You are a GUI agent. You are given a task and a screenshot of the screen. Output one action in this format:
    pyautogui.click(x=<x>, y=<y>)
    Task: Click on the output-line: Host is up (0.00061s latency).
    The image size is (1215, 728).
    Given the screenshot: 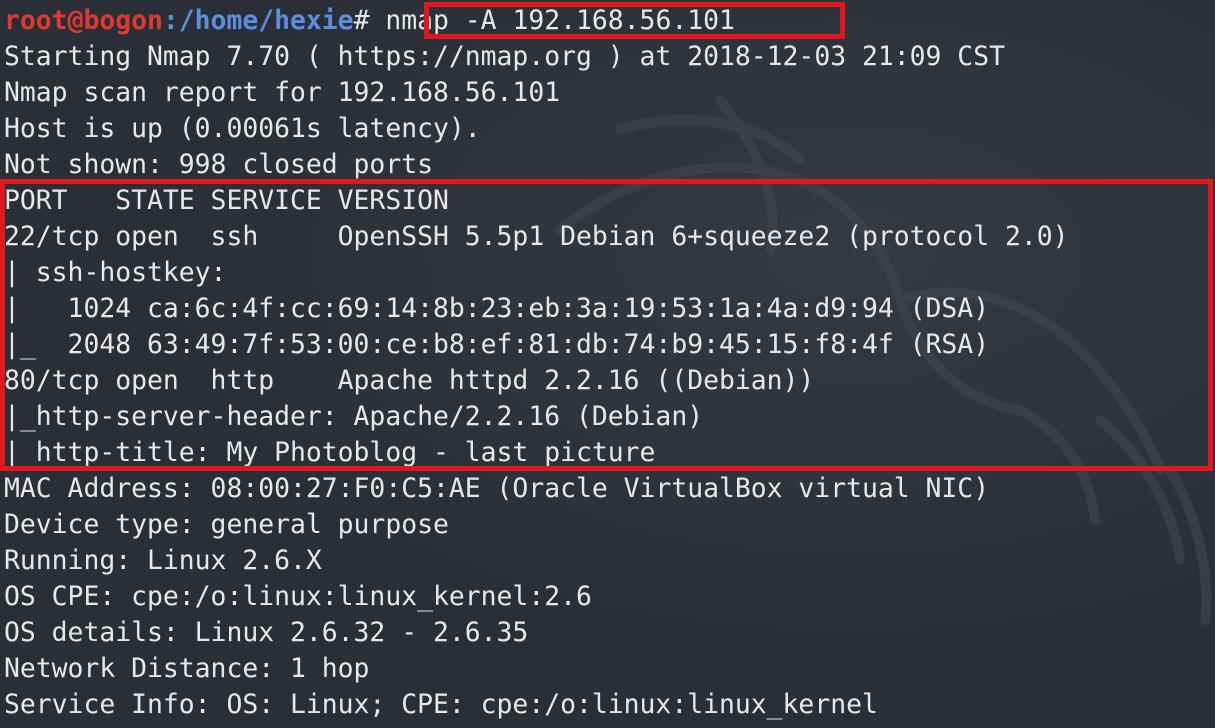 What is the action you would take?
    pyautogui.click(x=242, y=128)
    